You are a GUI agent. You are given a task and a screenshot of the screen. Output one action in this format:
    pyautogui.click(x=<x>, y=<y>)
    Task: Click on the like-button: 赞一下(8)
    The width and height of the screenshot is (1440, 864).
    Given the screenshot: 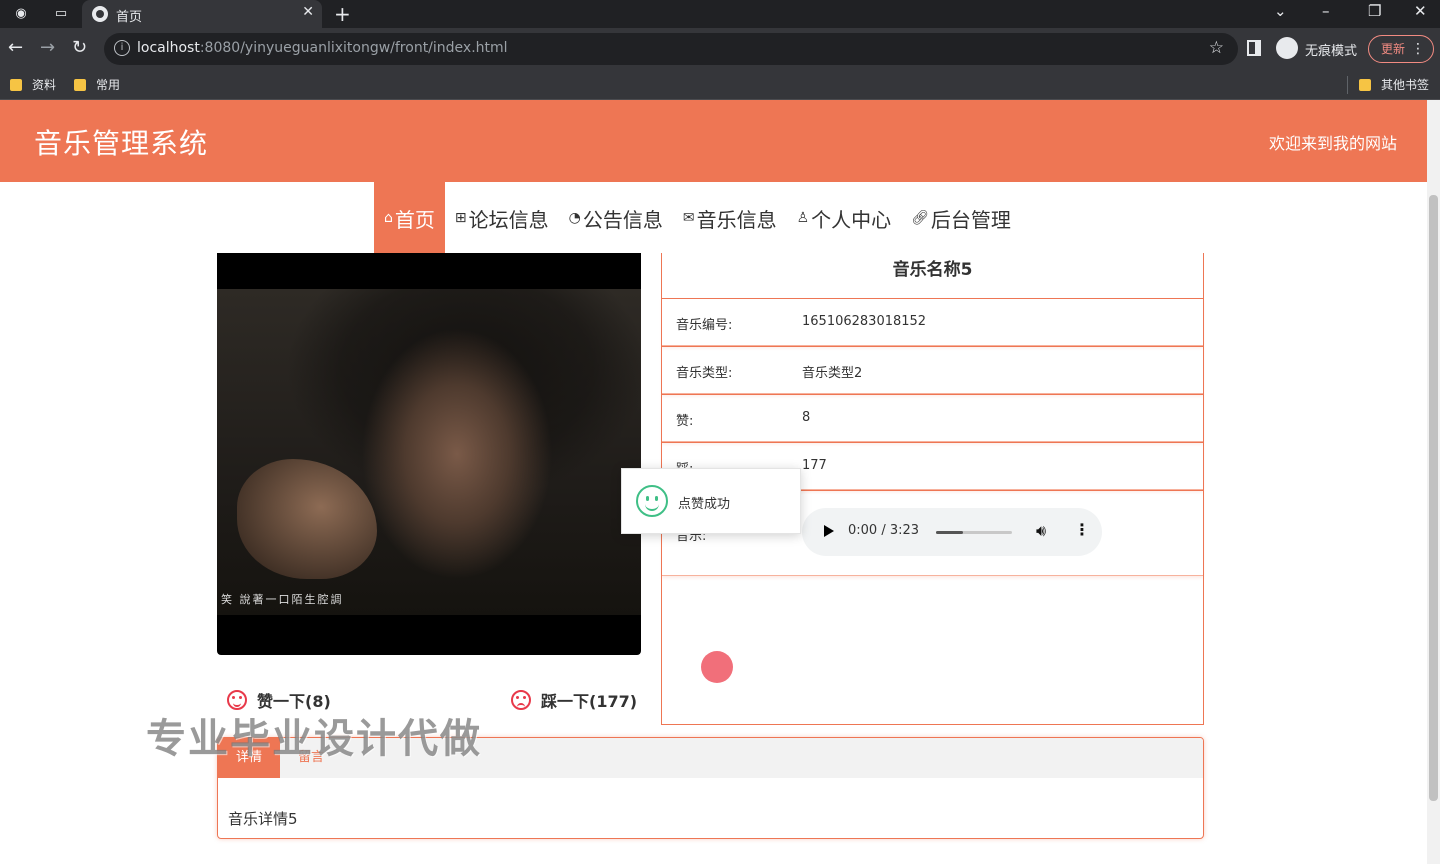 What is the action you would take?
    pyautogui.click(x=279, y=700)
    